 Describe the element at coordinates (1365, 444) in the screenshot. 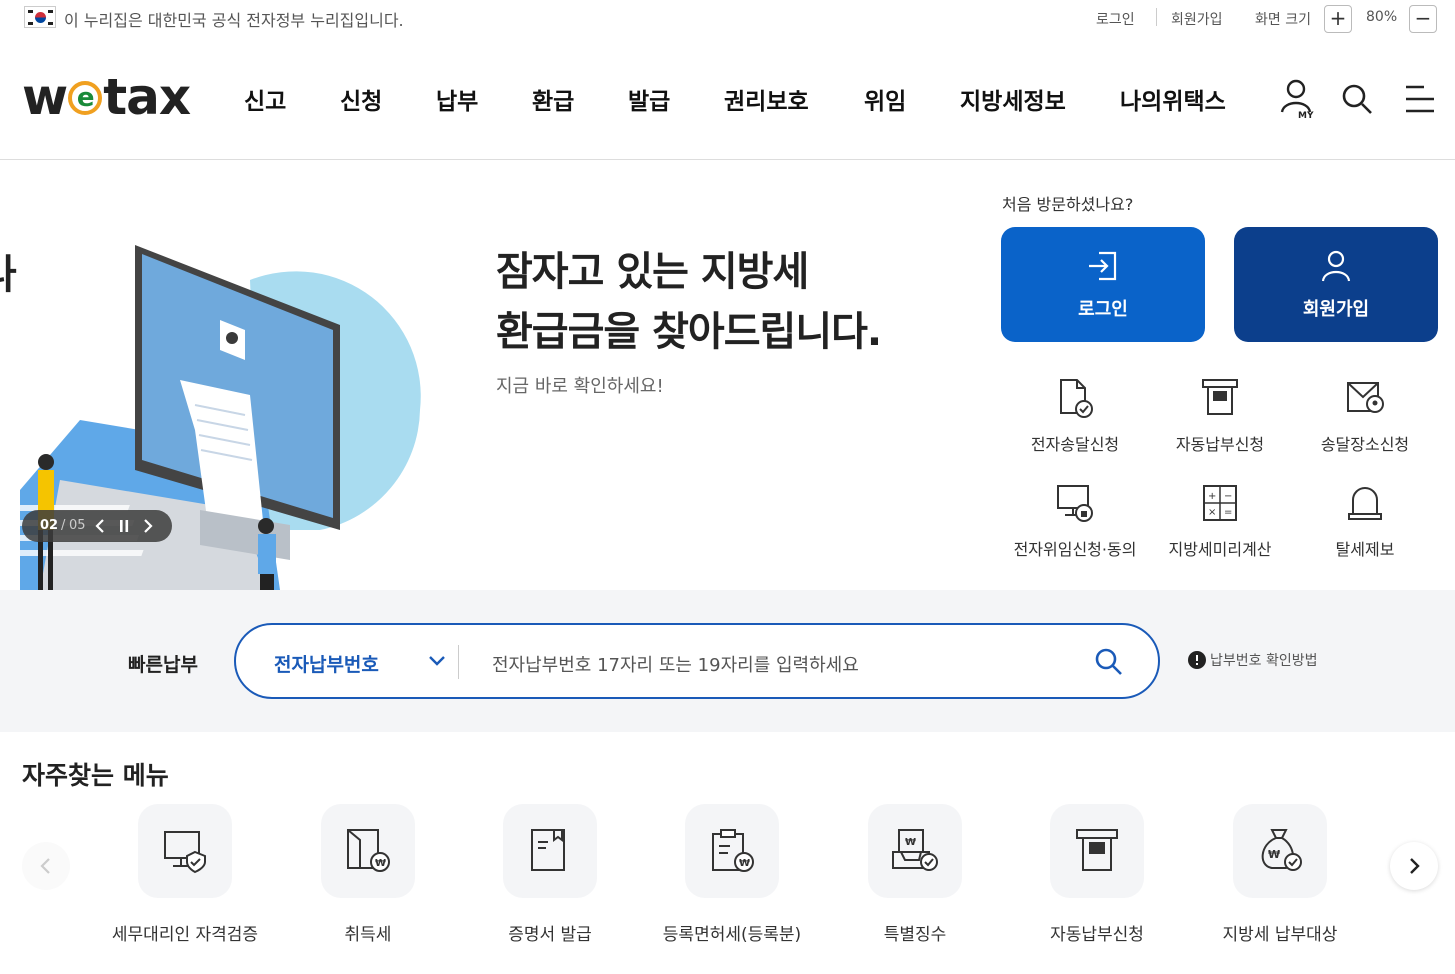

I see `quick-label: 송달장소신청` at that location.